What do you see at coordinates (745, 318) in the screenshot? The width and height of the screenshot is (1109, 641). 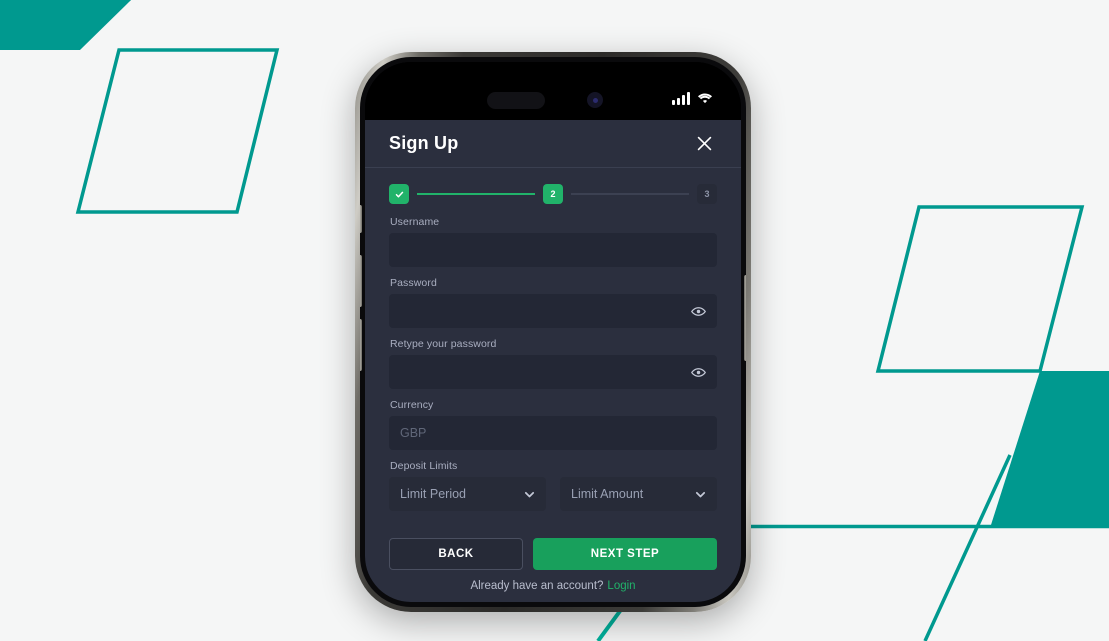 I see `phone-power-button` at bounding box center [745, 318].